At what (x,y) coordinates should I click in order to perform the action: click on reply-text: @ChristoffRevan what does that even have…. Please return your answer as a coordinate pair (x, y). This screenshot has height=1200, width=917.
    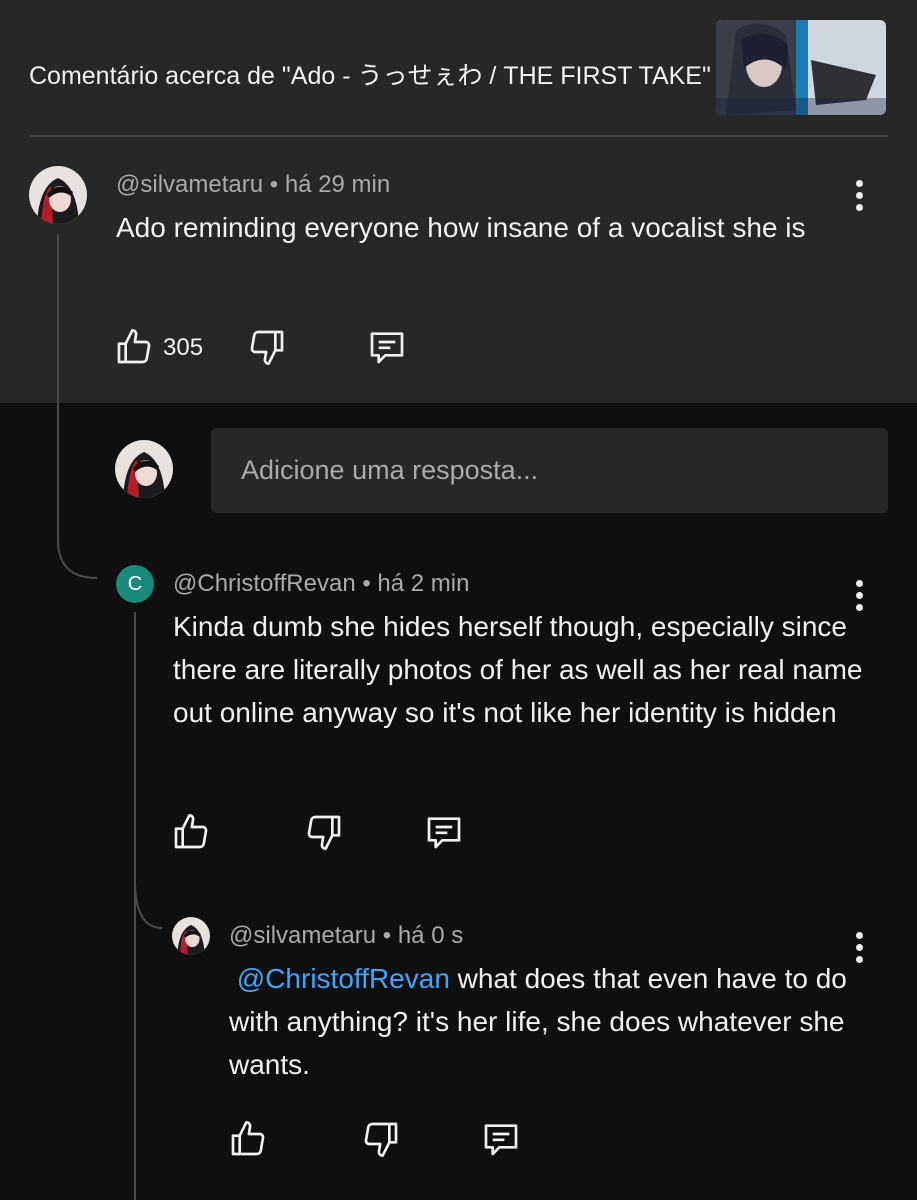
    Looking at the image, I should click on (544, 1021).